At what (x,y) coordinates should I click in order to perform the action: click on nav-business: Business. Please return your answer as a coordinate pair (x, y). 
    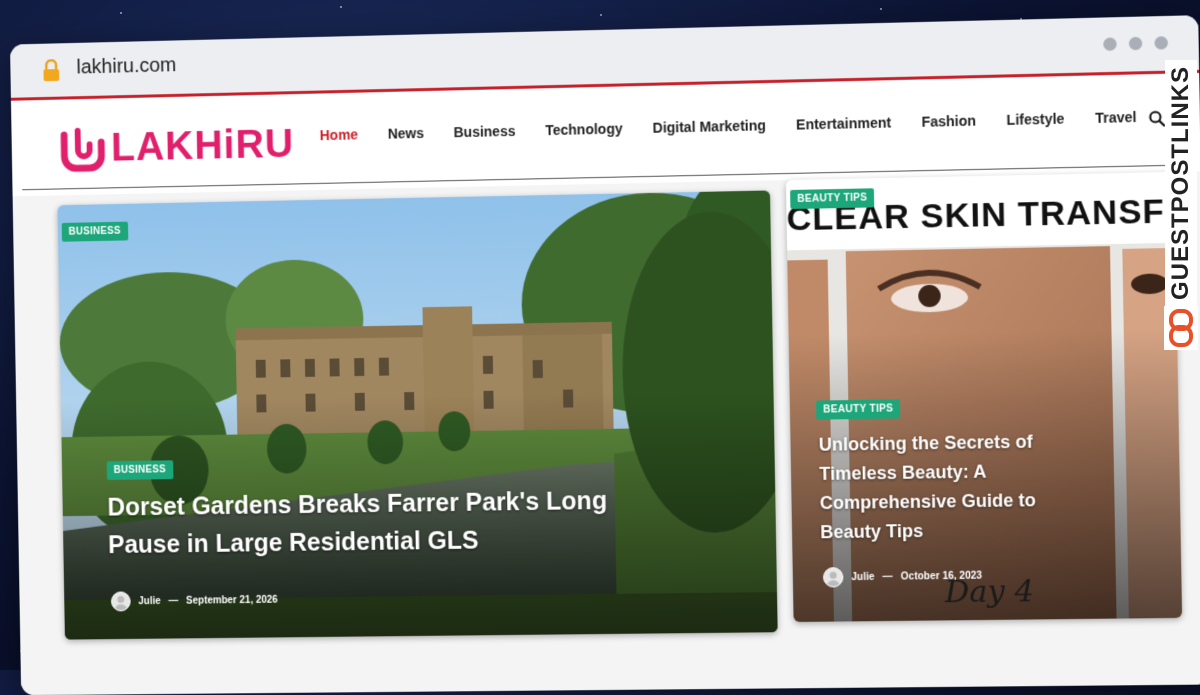
    Looking at the image, I should click on (484, 131).